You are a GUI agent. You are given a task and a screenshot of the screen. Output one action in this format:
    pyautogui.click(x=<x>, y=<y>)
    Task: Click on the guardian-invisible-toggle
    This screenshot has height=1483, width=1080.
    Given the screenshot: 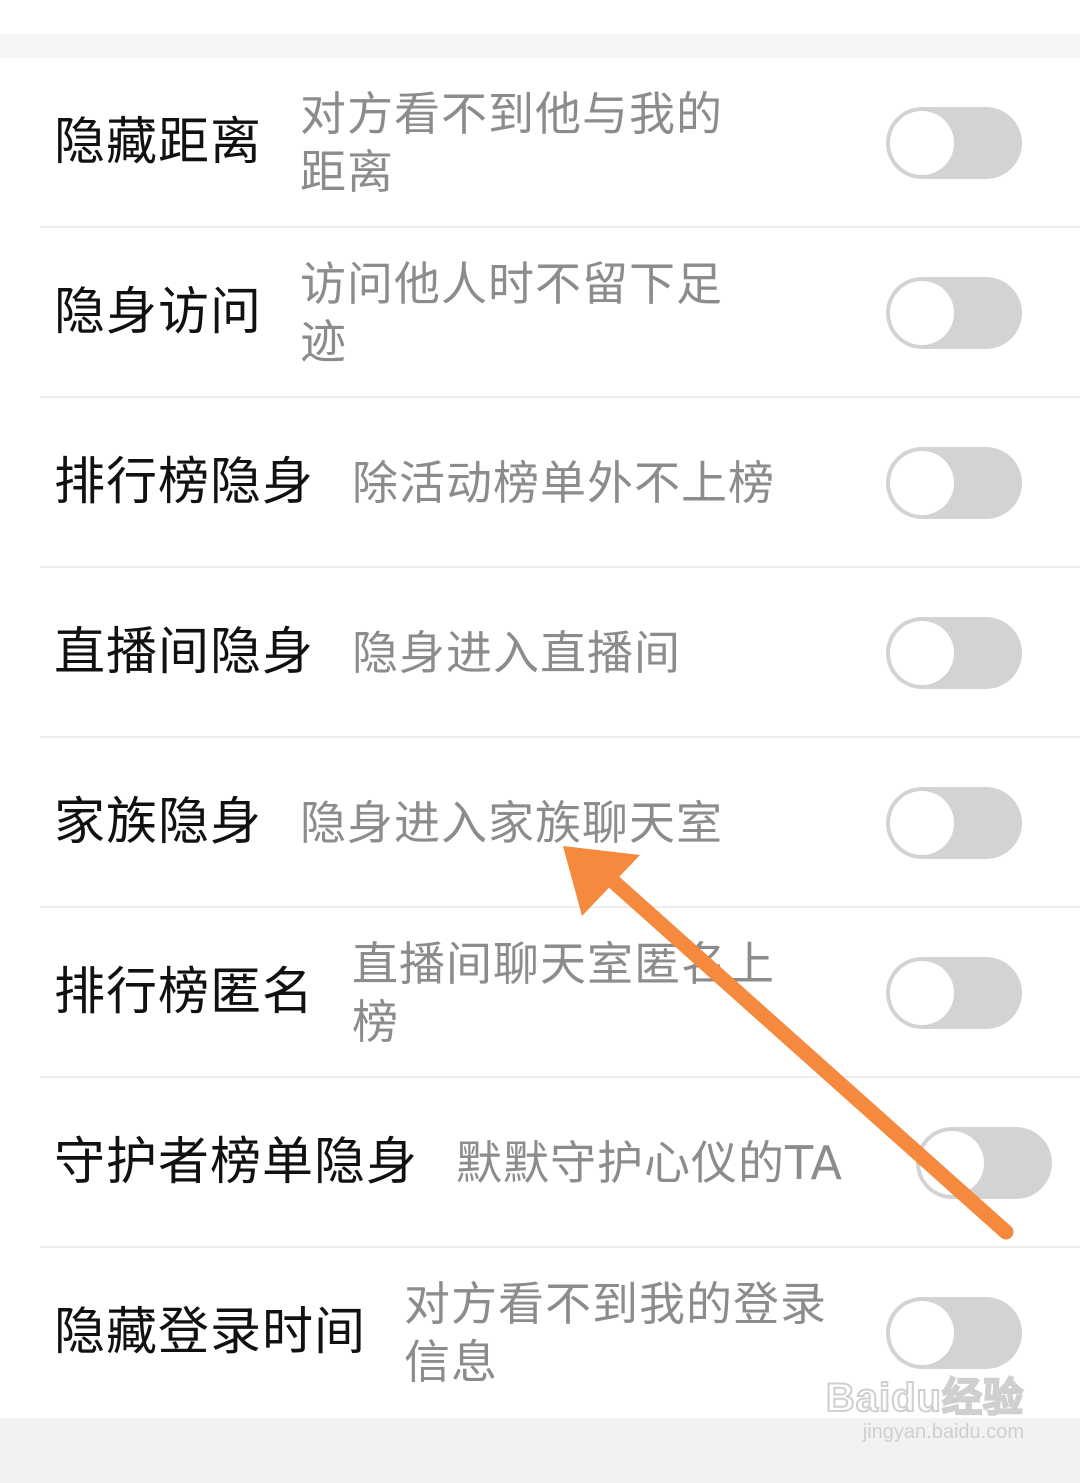 What is the action you would take?
    pyautogui.click(x=984, y=1163)
    